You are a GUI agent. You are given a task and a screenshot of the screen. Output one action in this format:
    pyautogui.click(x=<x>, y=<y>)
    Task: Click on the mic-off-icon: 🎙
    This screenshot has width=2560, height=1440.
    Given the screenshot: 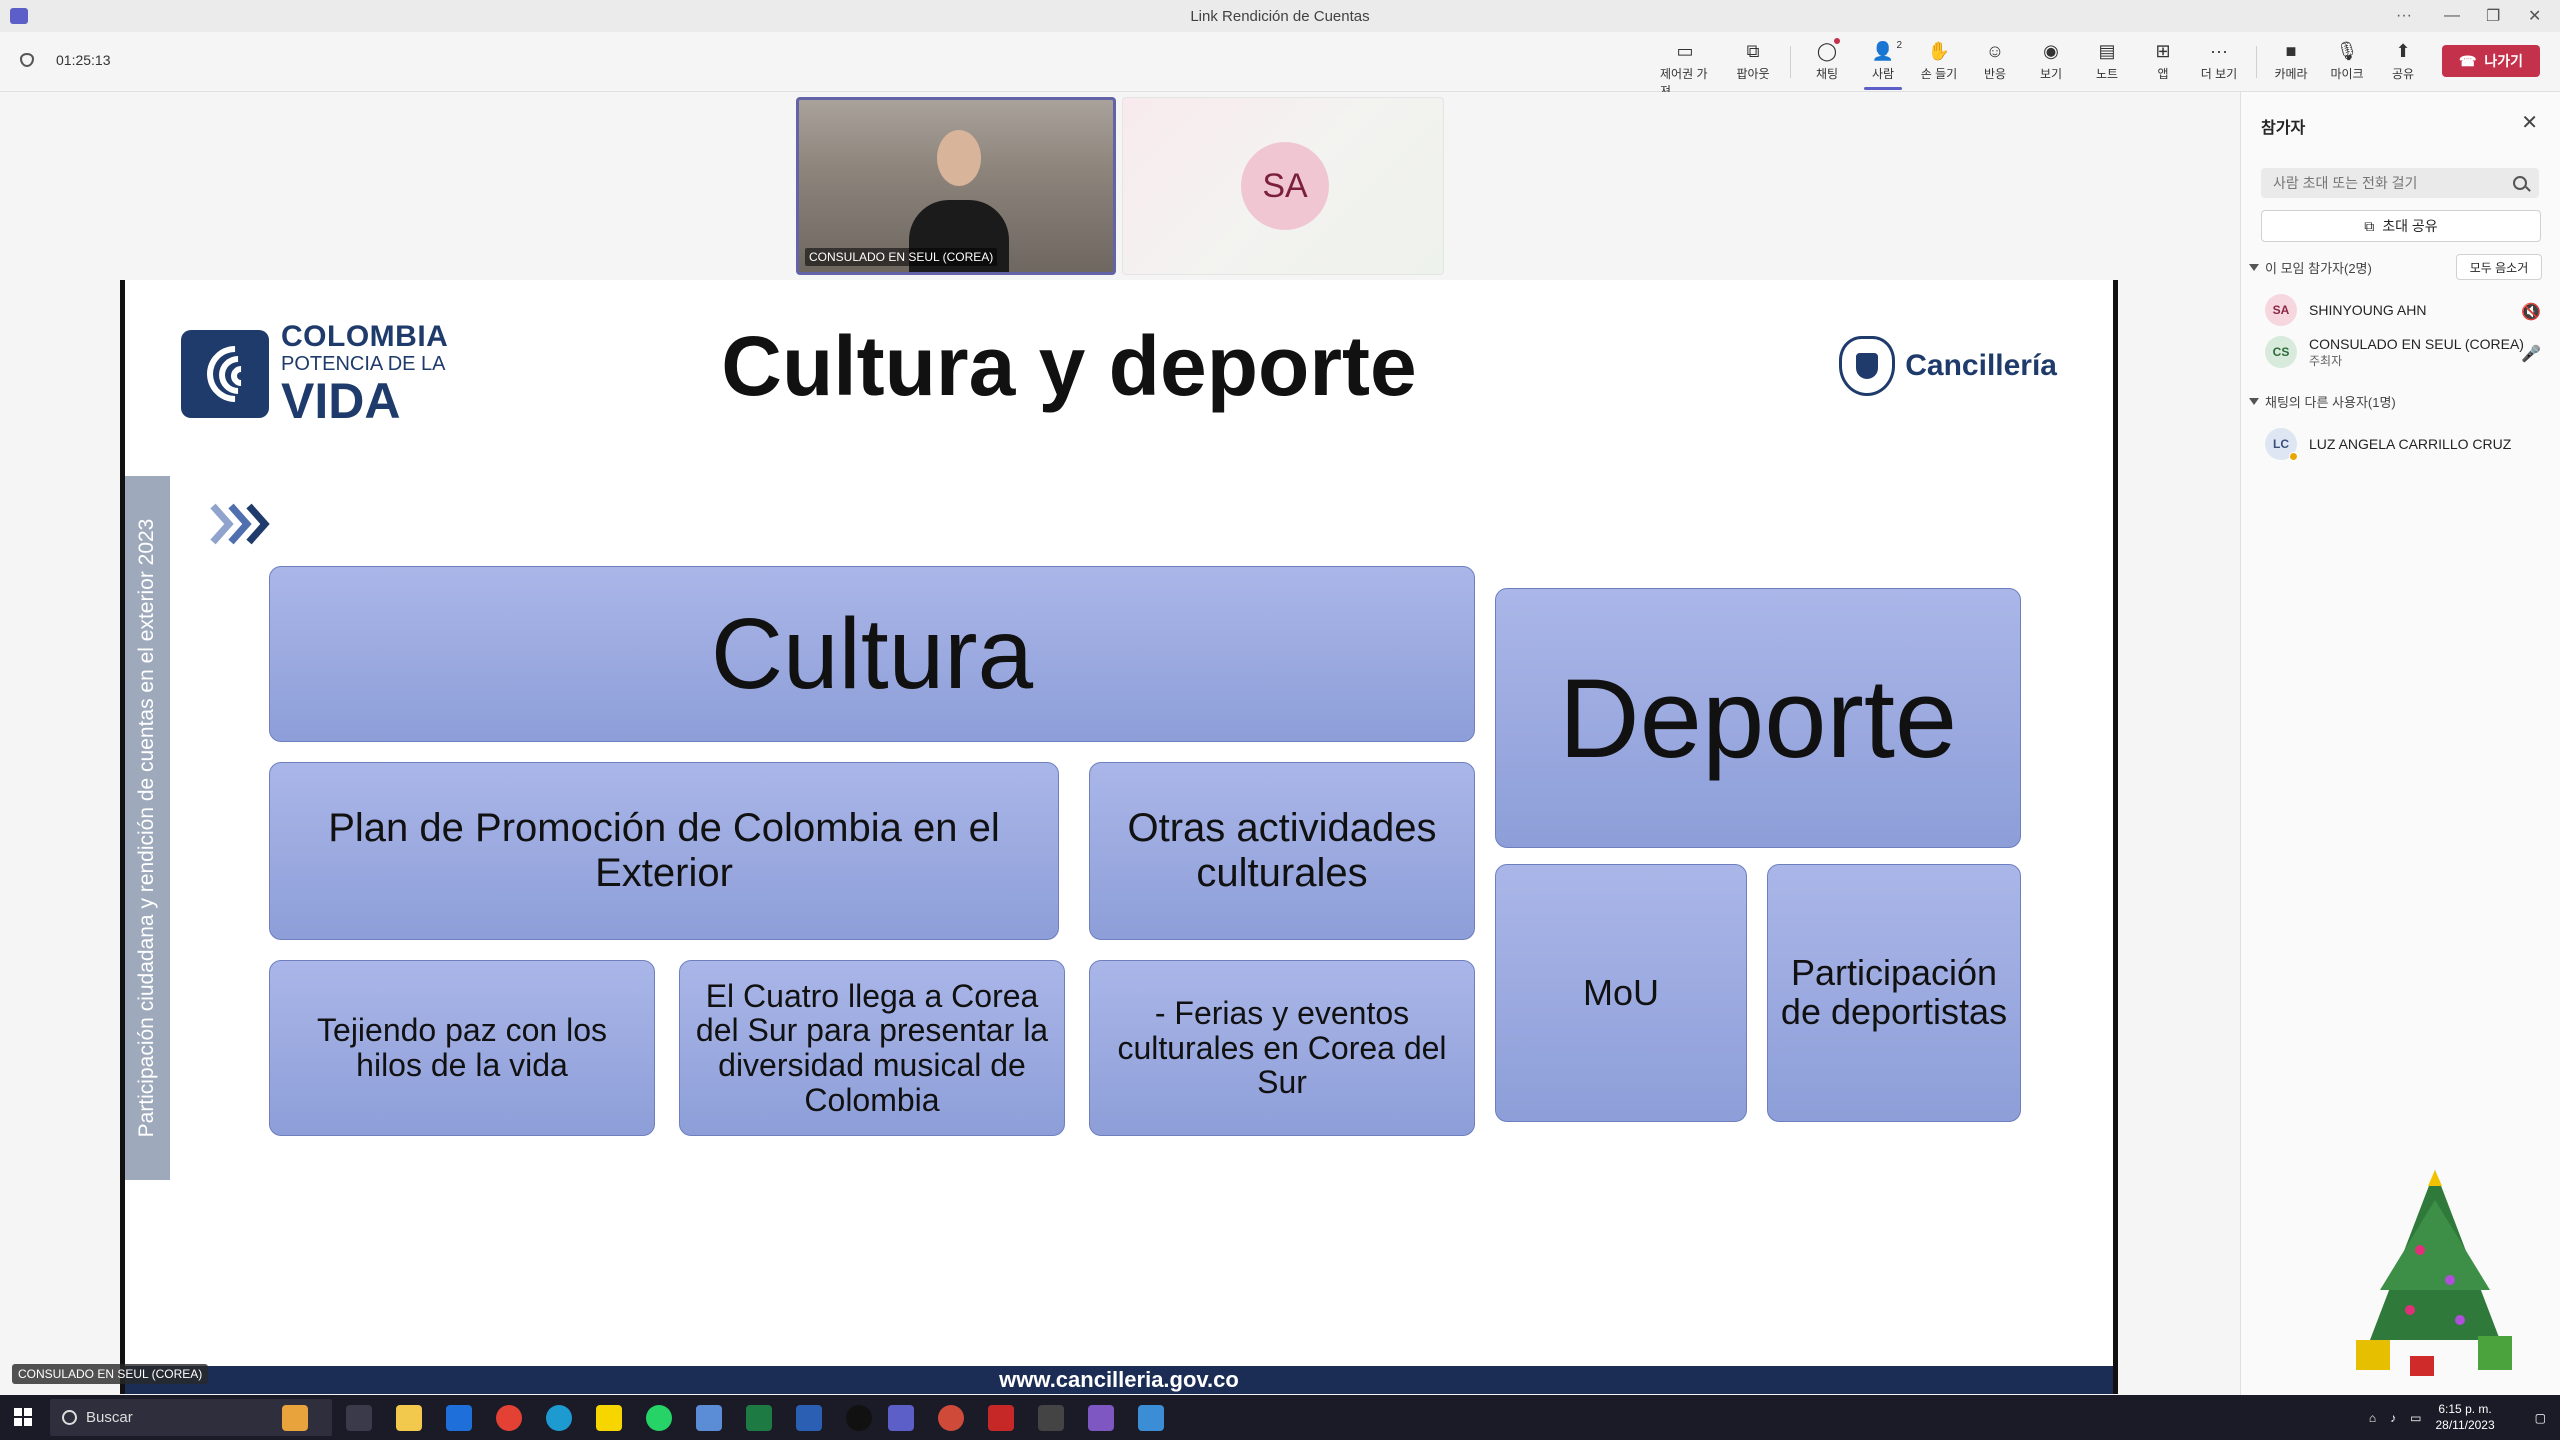 What is the action you would take?
    pyautogui.click(x=2347, y=50)
    